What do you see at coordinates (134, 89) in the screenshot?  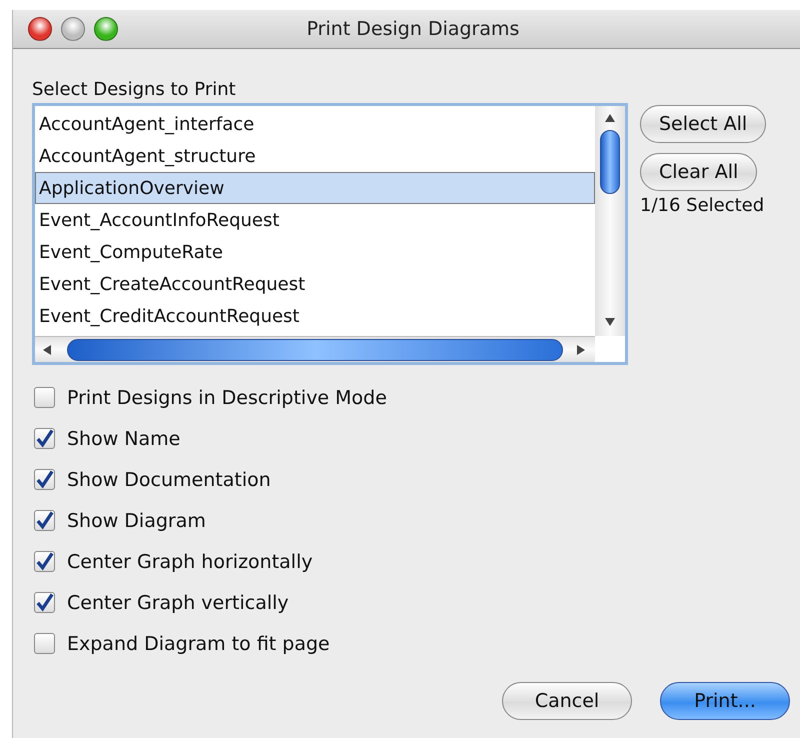 I see `list-label: Select Designs to Print` at bounding box center [134, 89].